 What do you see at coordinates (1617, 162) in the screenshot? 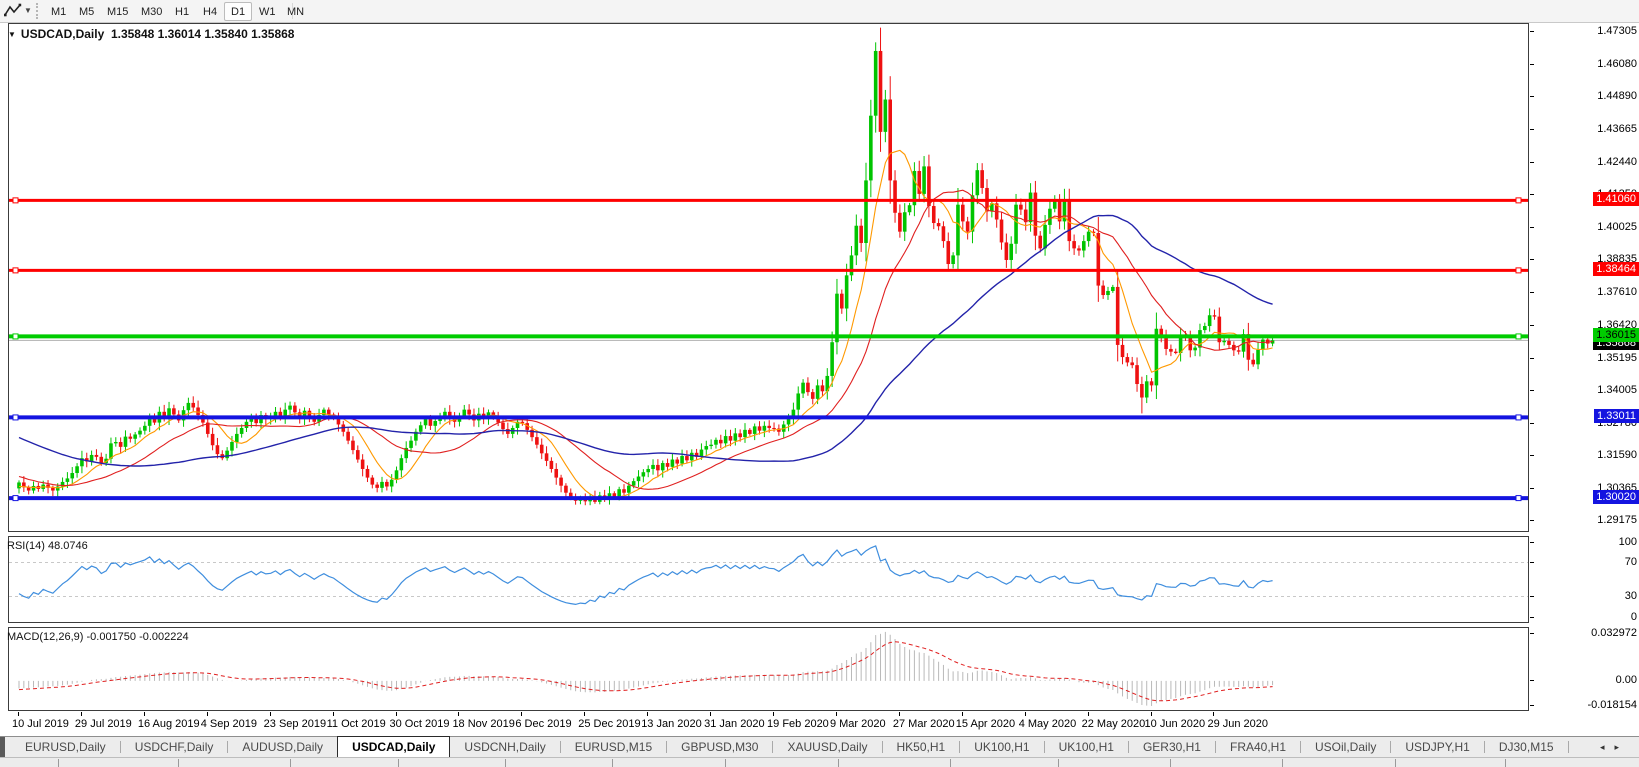
I see `price-tick-label: 1.42440` at bounding box center [1617, 162].